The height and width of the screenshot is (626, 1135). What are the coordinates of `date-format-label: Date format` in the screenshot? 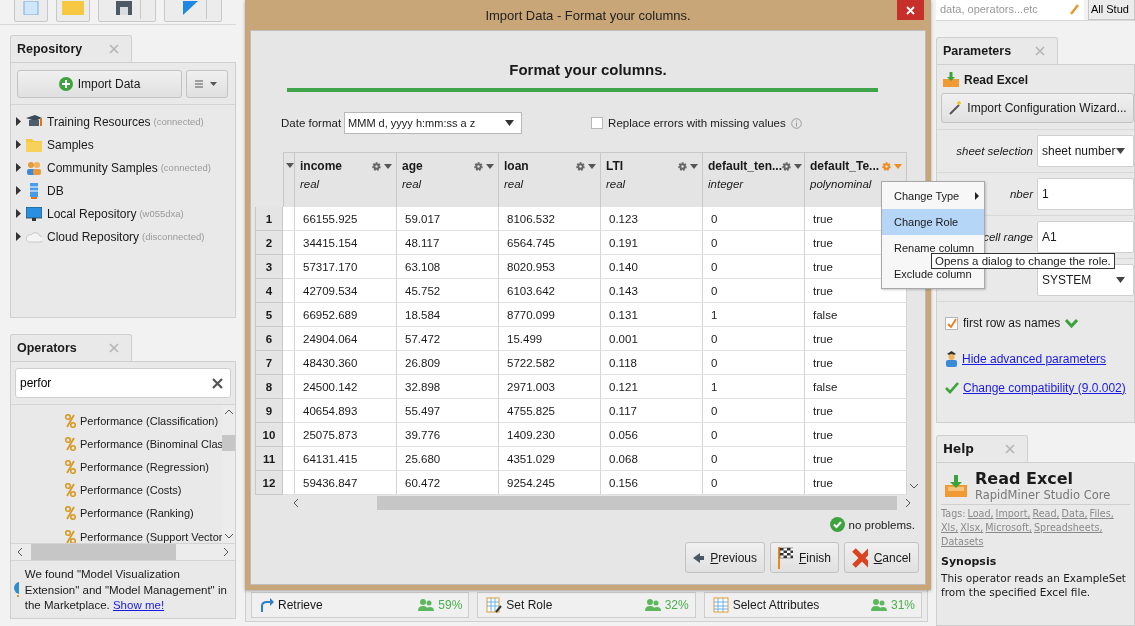 It's located at (311, 123).